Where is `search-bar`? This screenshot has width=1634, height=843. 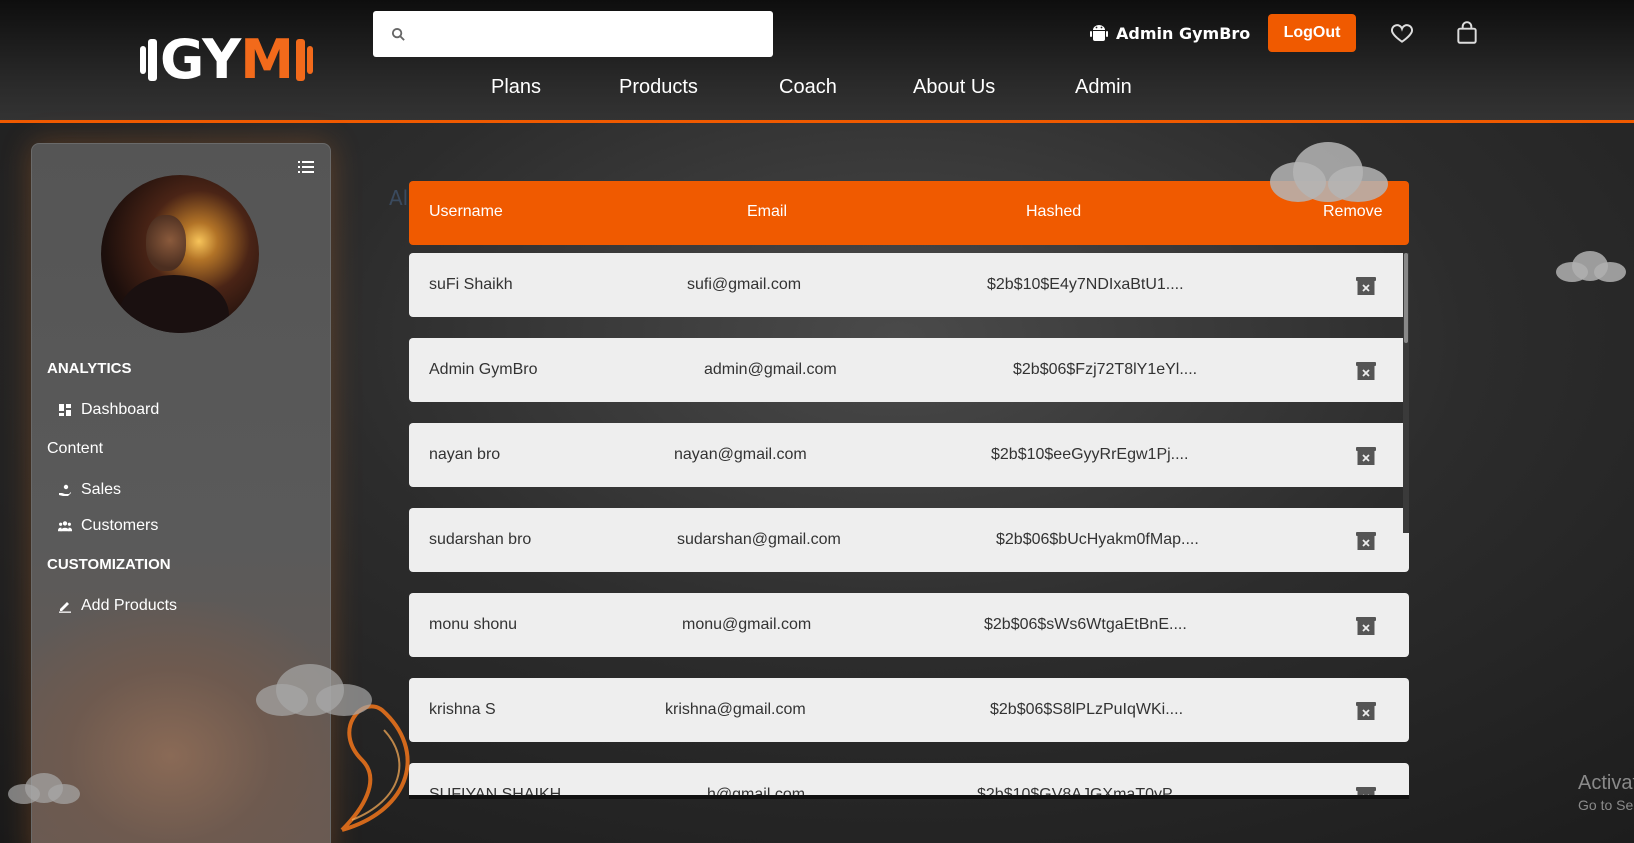
search-bar is located at coordinates (573, 34).